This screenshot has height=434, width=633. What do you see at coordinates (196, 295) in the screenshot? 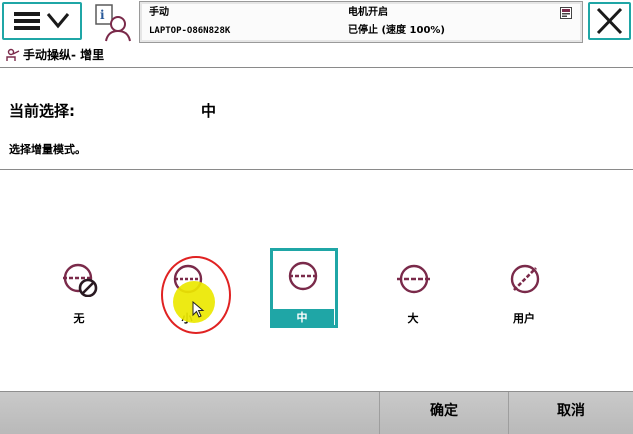
I see `touch-highlight-ring` at bounding box center [196, 295].